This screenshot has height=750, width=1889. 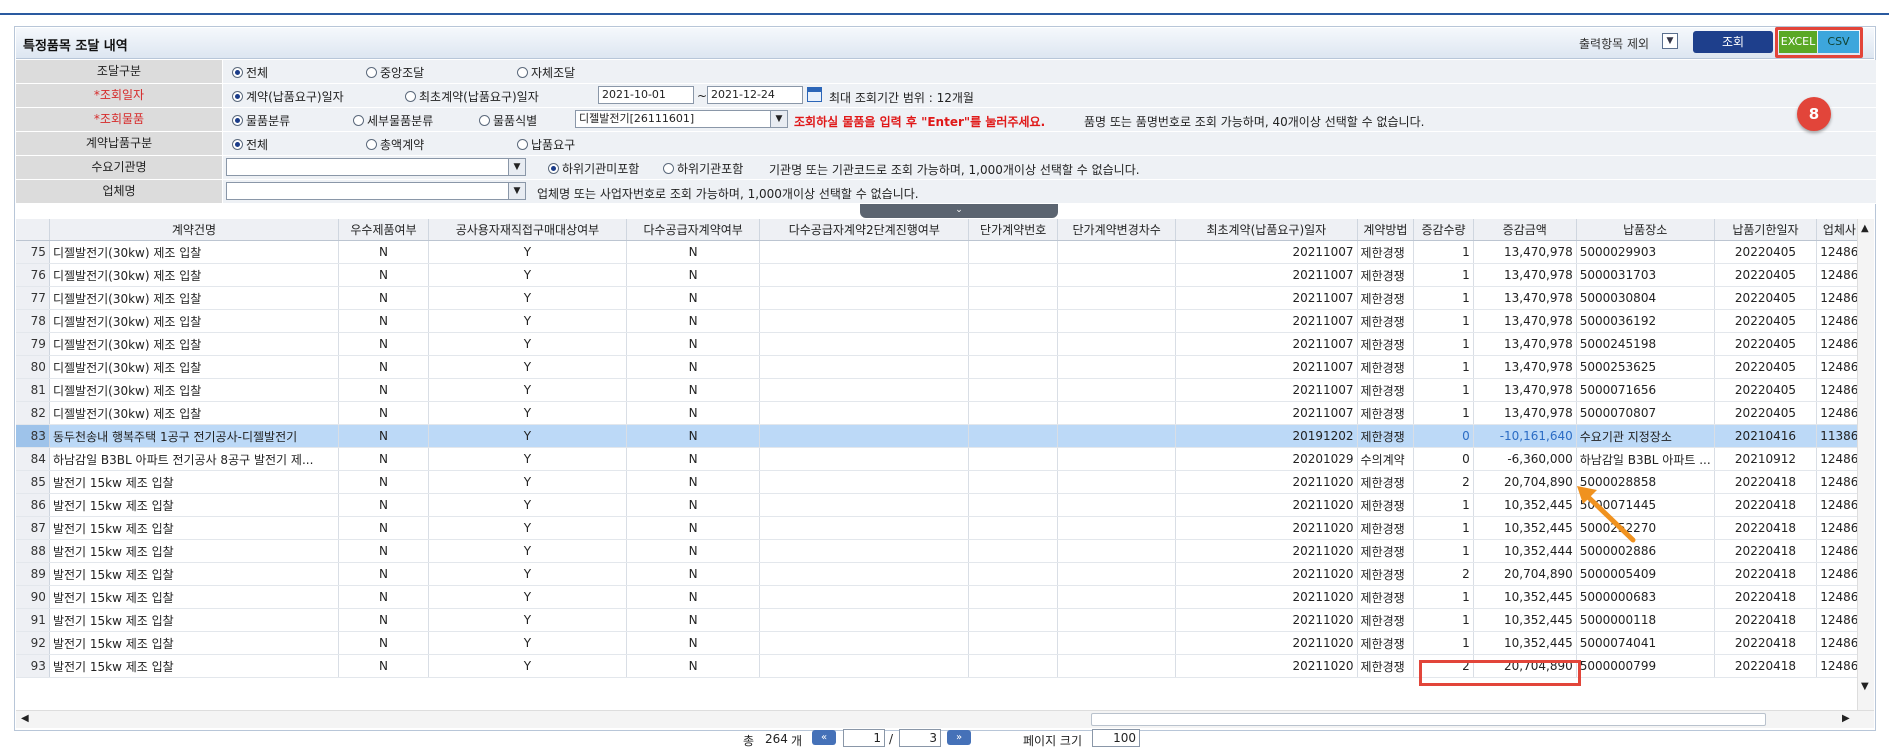 I want to click on form-row-procurement-type: 조달구분 전체 중앙조달 자체조달, so click(x=946, y=72).